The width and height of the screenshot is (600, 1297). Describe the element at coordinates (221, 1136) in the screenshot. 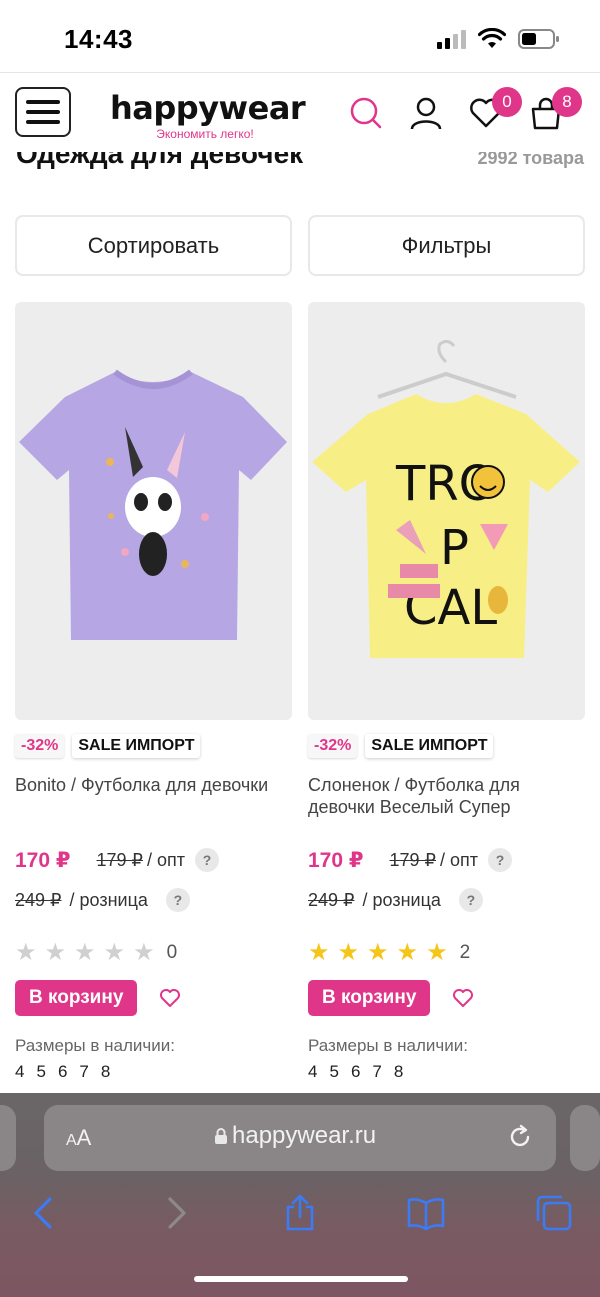

I see `lock-icon` at that location.